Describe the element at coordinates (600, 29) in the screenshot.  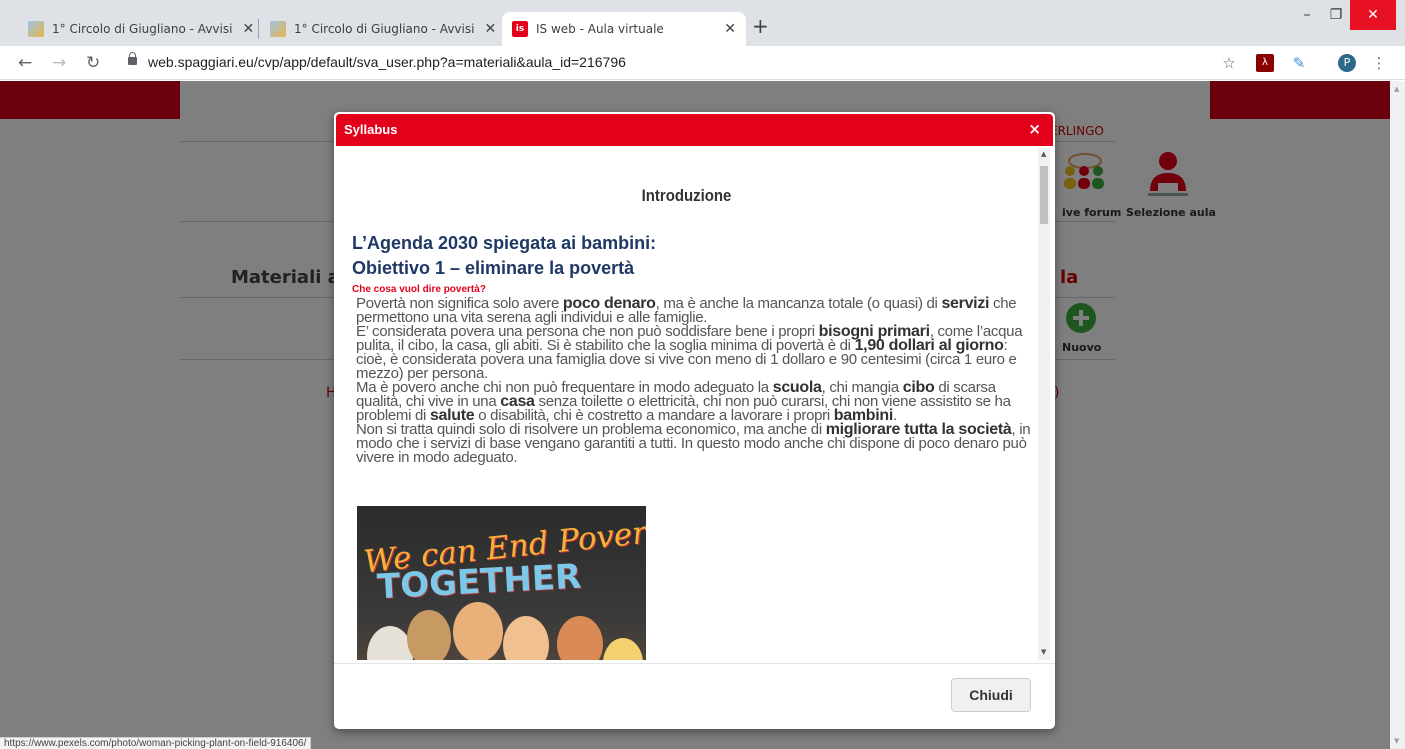
I see `tab-title: IS web - Aula virtuale` at that location.